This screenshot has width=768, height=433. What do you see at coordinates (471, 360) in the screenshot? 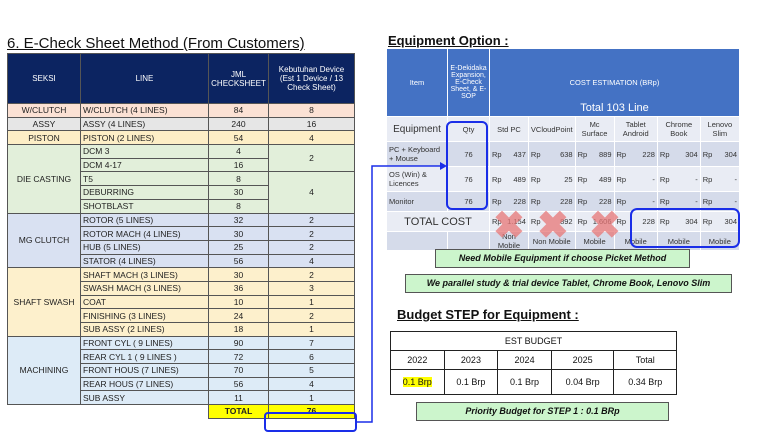
I see `year-cell: 2023` at bounding box center [471, 360].